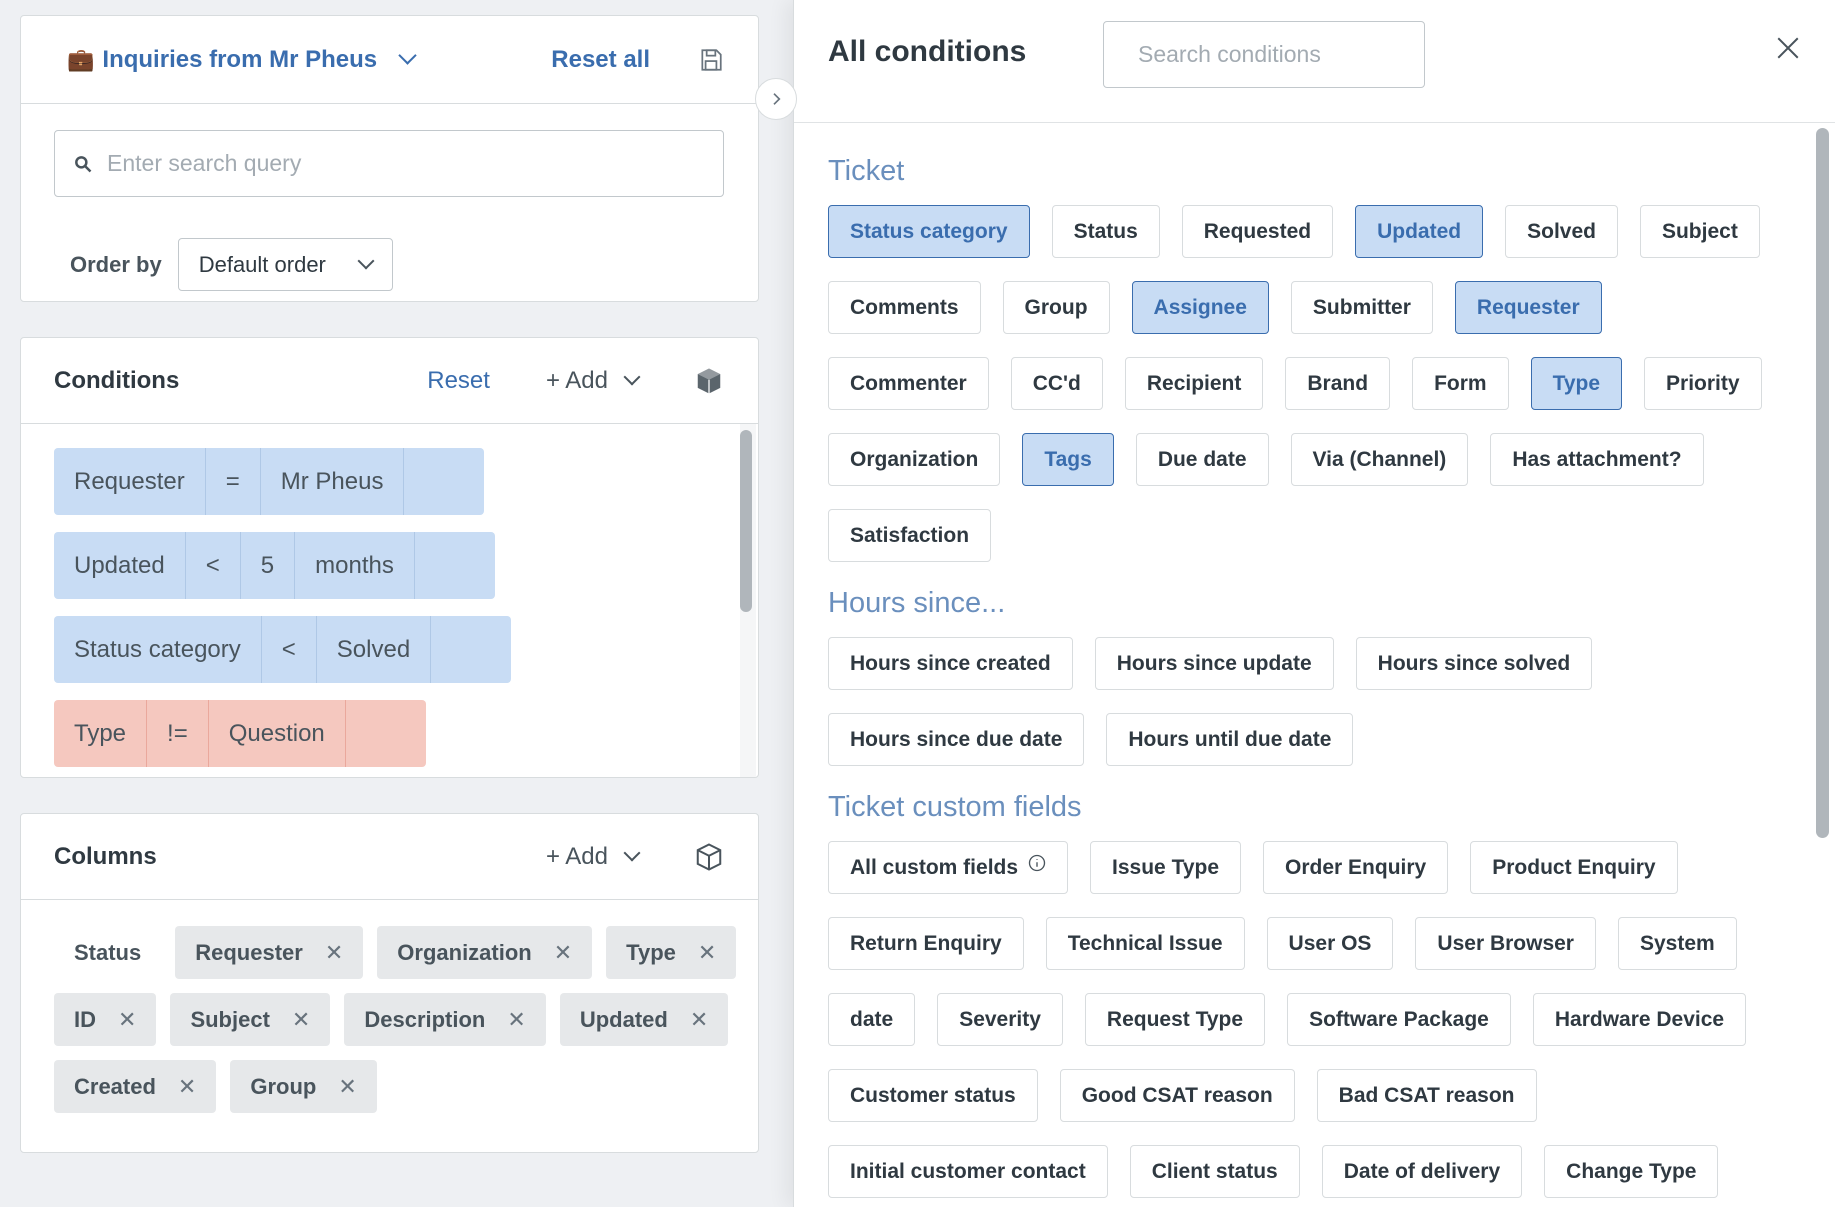 Image resolution: width=1835 pixels, height=1207 pixels. Describe the element at coordinates (1037, 863) in the screenshot. I see `info-icon` at that location.